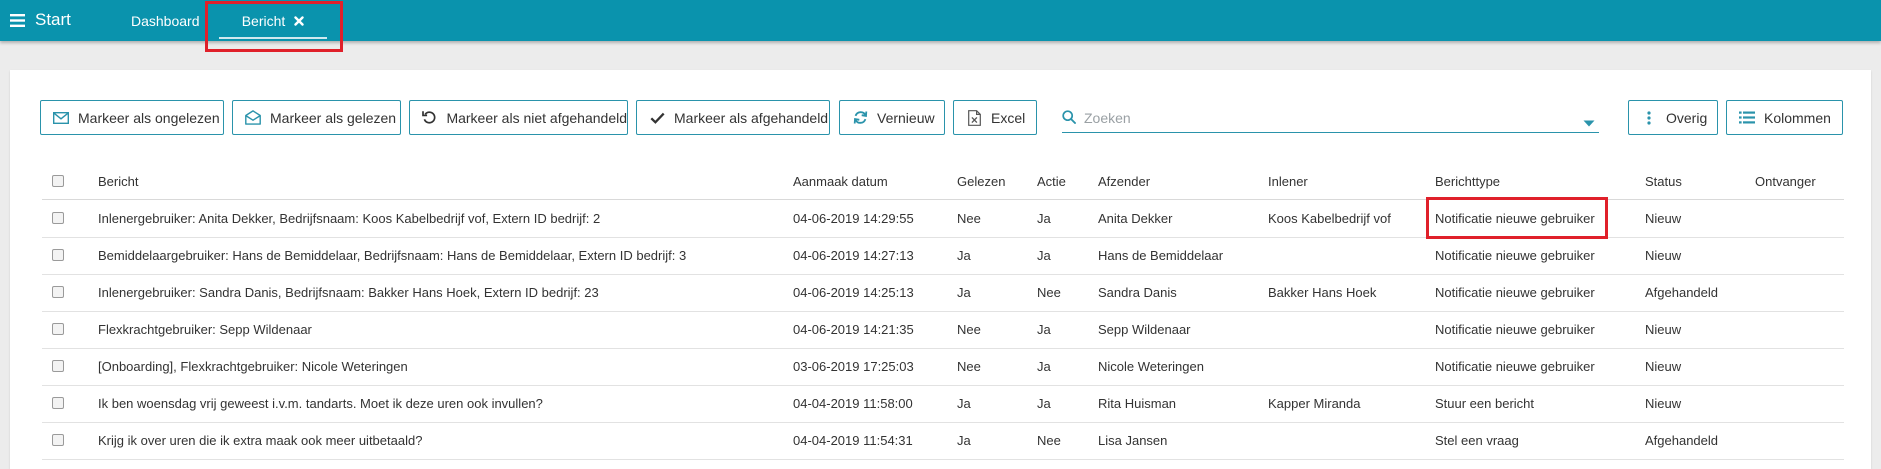  What do you see at coordinates (316, 117) in the screenshot?
I see `mark-read-button: Markeer als gelezen` at bounding box center [316, 117].